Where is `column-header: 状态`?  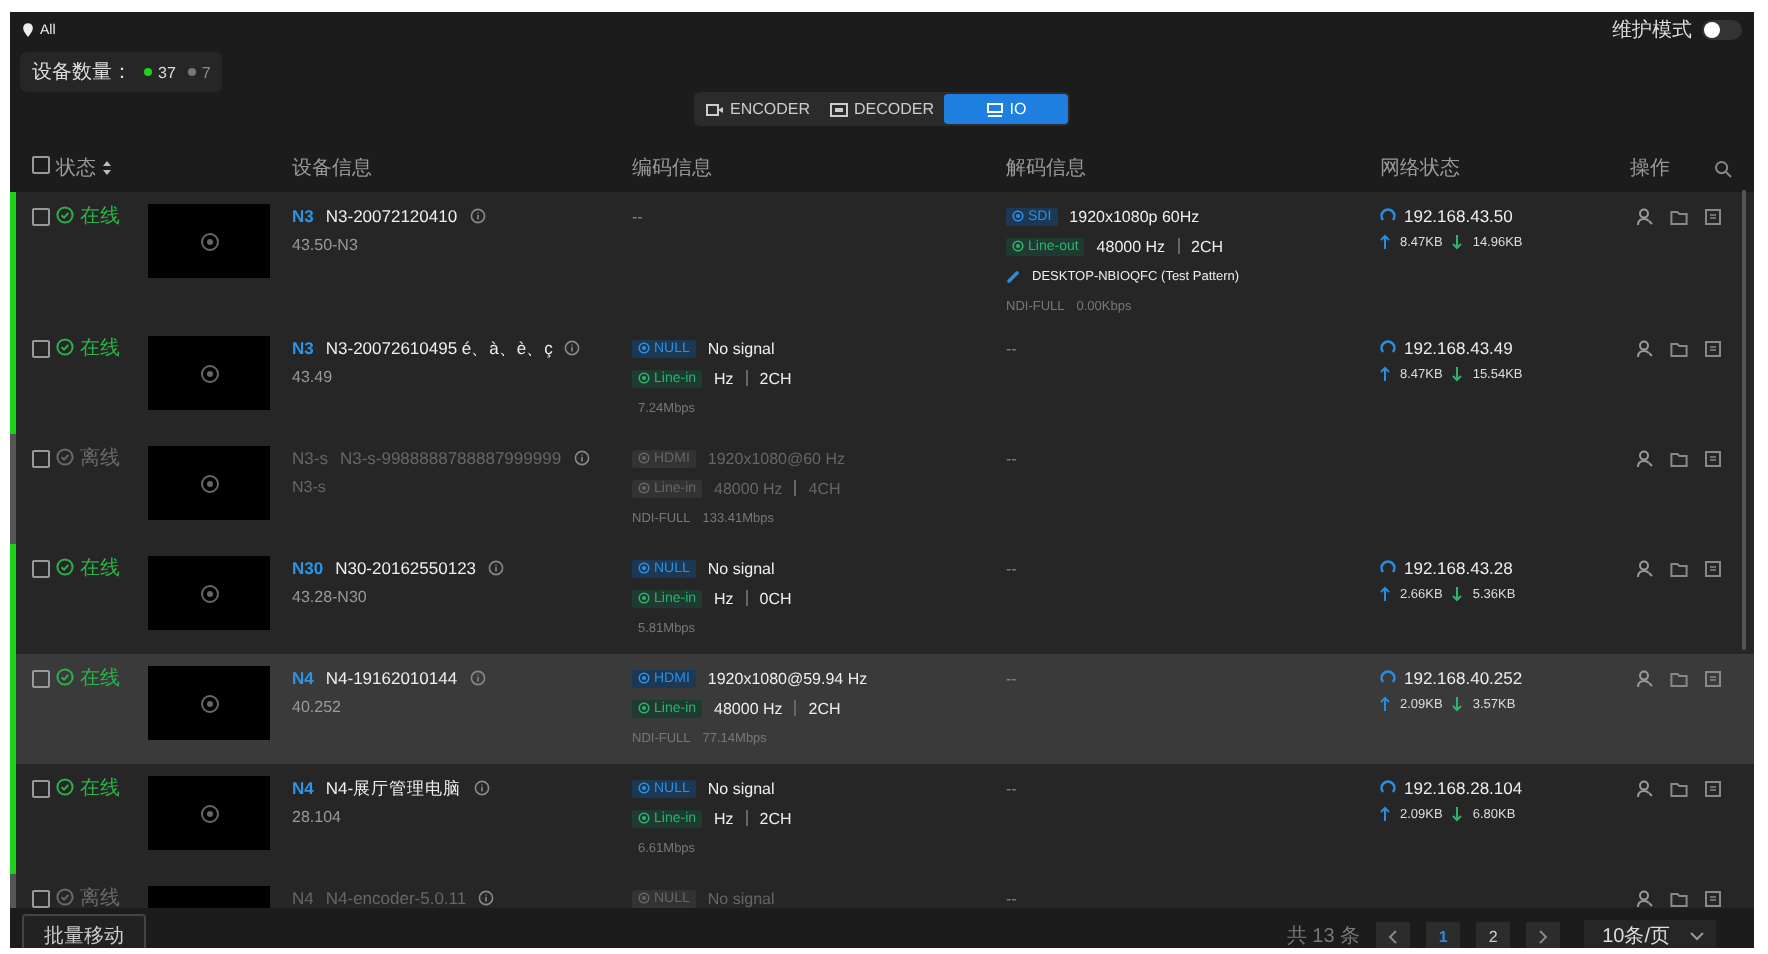
column-header: 状态 is located at coordinates (76, 168).